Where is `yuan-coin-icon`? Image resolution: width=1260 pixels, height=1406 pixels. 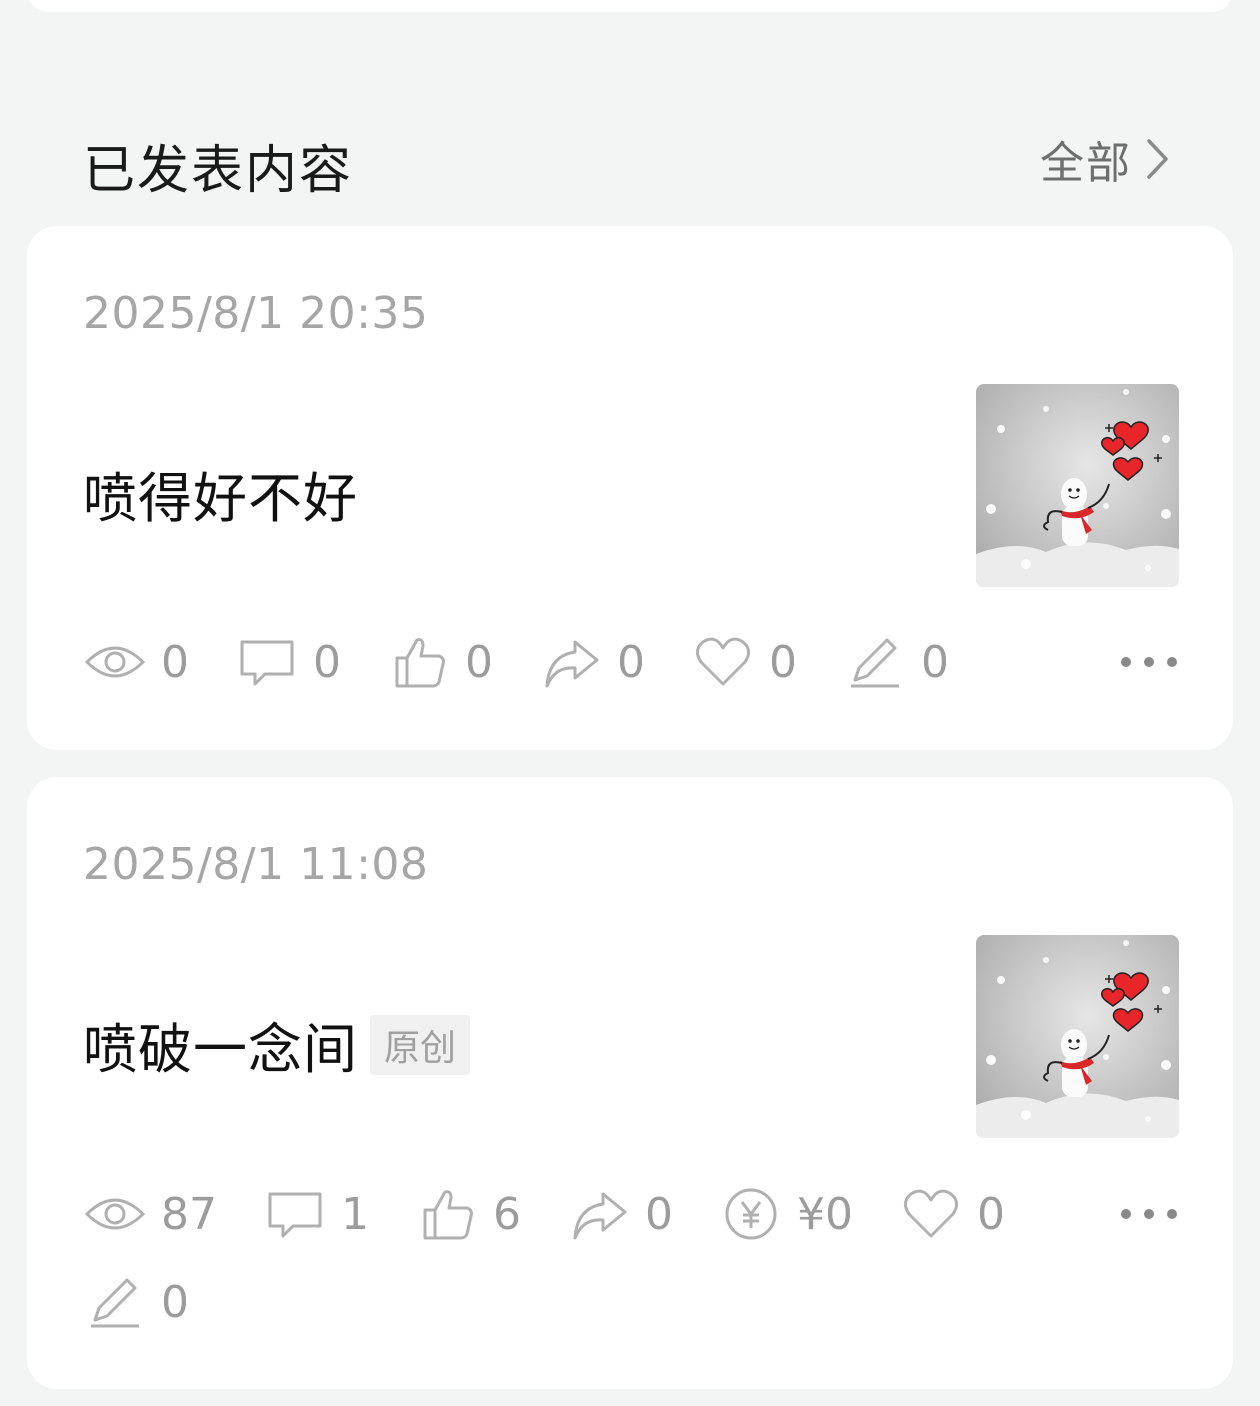 yuan-coin-icon is located at coordinates (751, 1214).